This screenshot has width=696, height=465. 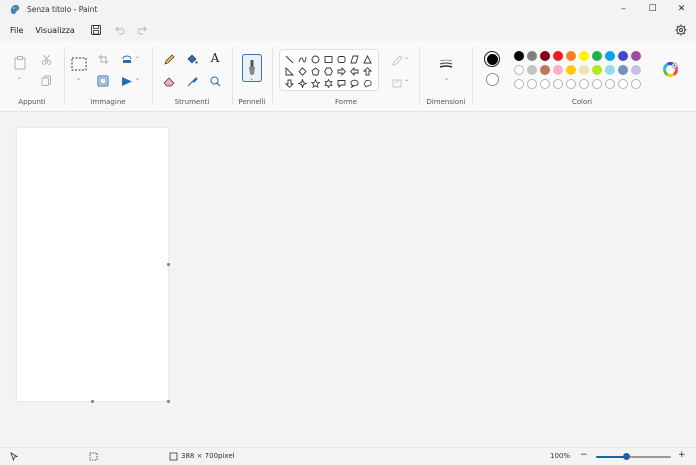 I want to click on four-point-star-shape-icon, so click(x=302, y=83).